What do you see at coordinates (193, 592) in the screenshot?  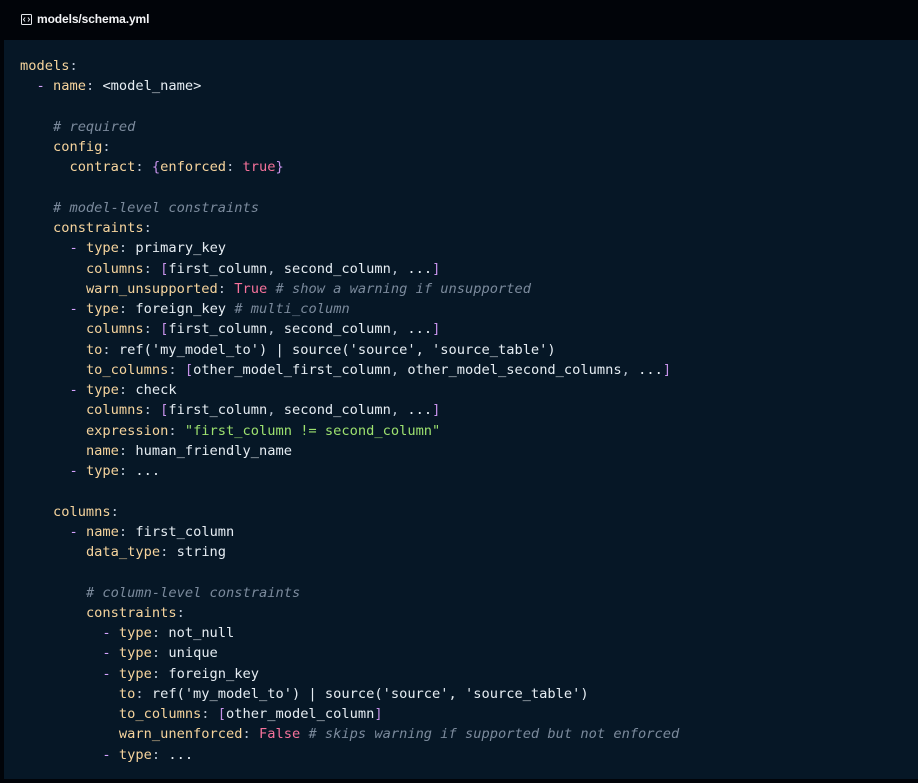 I see `code-token: # column-level constraints` at bounding box center [193, 592].